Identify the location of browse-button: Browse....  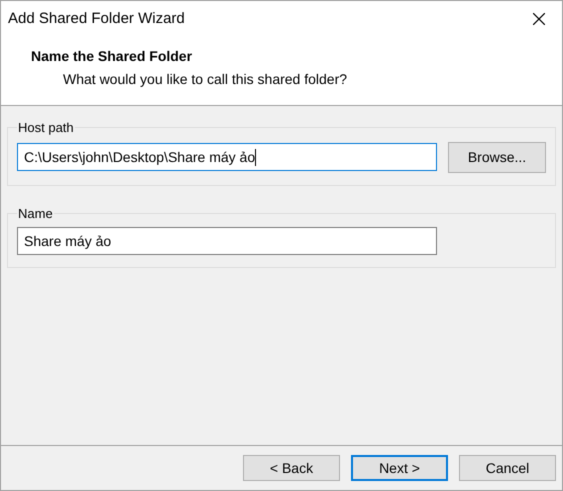
(497, 157).